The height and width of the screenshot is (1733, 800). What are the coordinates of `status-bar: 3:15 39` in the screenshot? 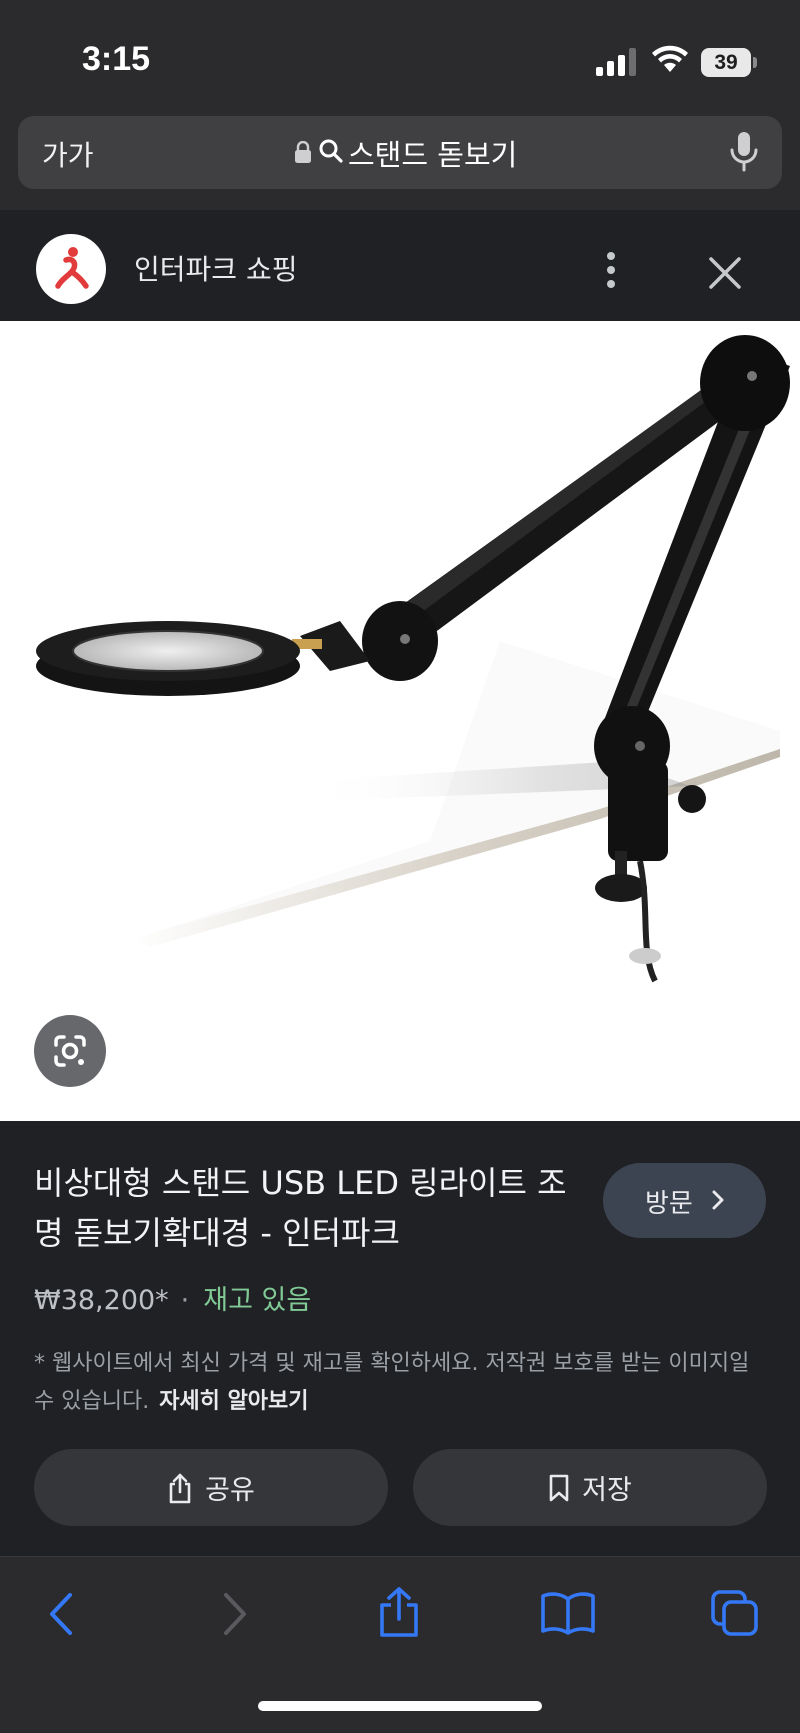 It's located at (400, 55).